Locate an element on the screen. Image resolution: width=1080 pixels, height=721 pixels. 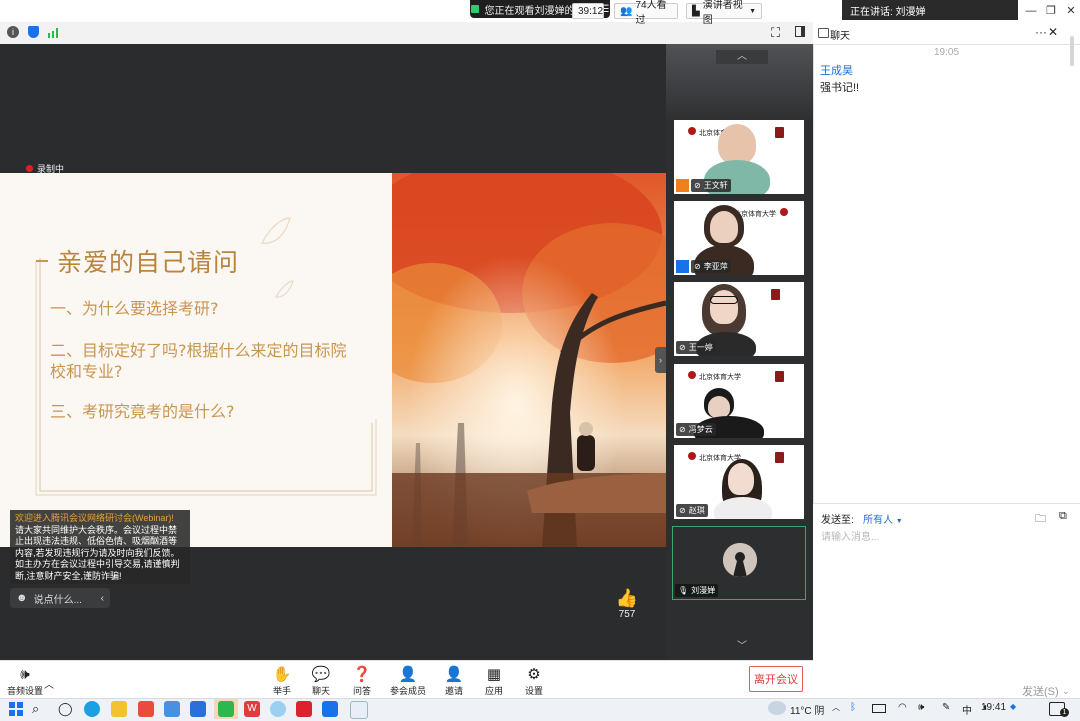
gear-icon: ⚙ is located at coordinates (534, 674).